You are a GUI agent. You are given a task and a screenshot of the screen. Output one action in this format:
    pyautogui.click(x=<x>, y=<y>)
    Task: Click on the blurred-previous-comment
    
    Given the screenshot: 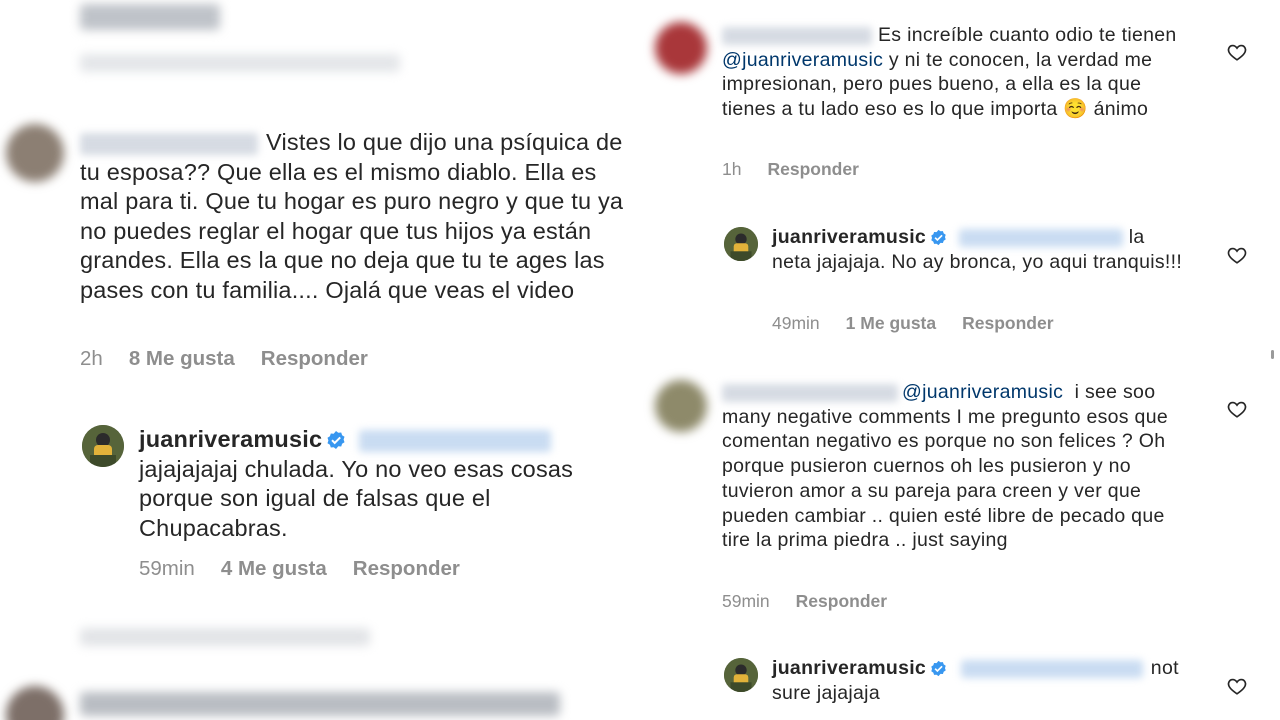 What is the action you would take?
    pyautogui.click(x=150, y=17)
    